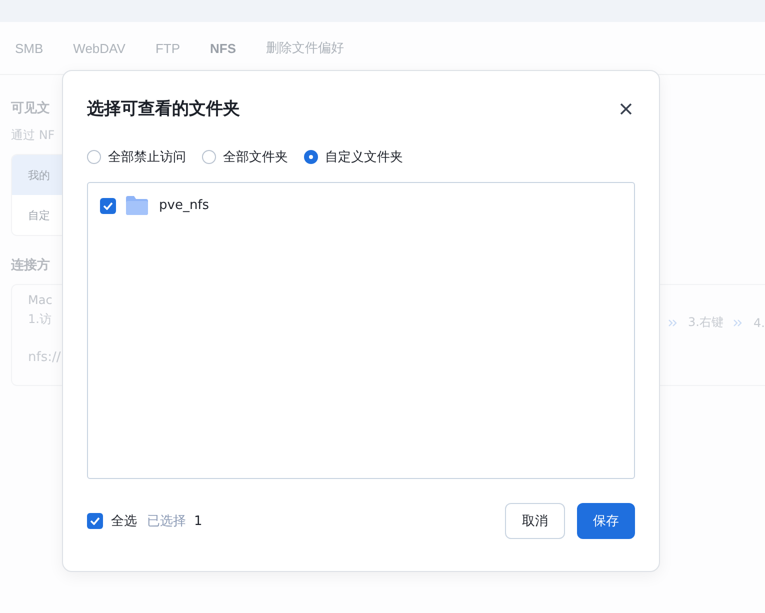 The image size is (765, 613). What do you see at coordinates (606, 521) in the screenshot?
I see `save-button: 保存` at bounding box center [606, 521].